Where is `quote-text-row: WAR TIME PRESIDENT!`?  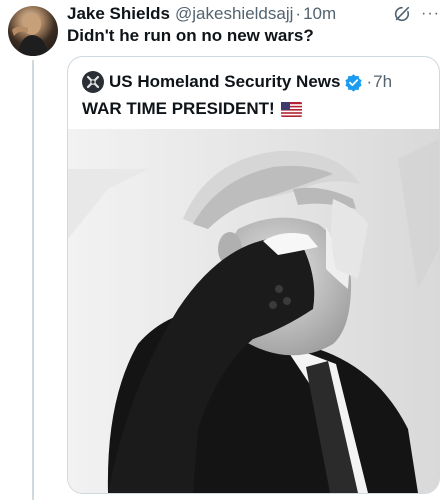
quote-text-row: WAR TIME PRESIDENT! is located at coordinates (192, 109).